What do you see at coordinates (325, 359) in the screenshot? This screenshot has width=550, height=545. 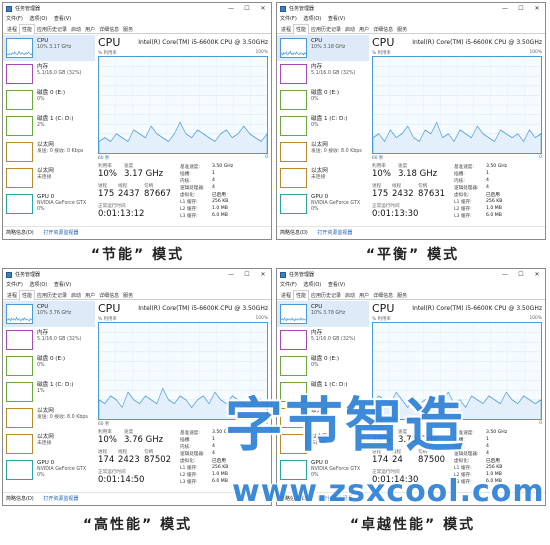 I see `sidebar-item-label: 磁盘 0 (E:)` at bounding box center [325, 359].